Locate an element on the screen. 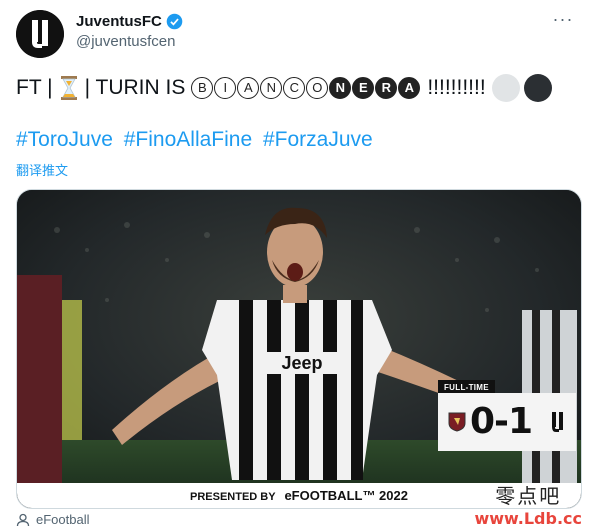  user-icon is located at coordinates (23, 519).